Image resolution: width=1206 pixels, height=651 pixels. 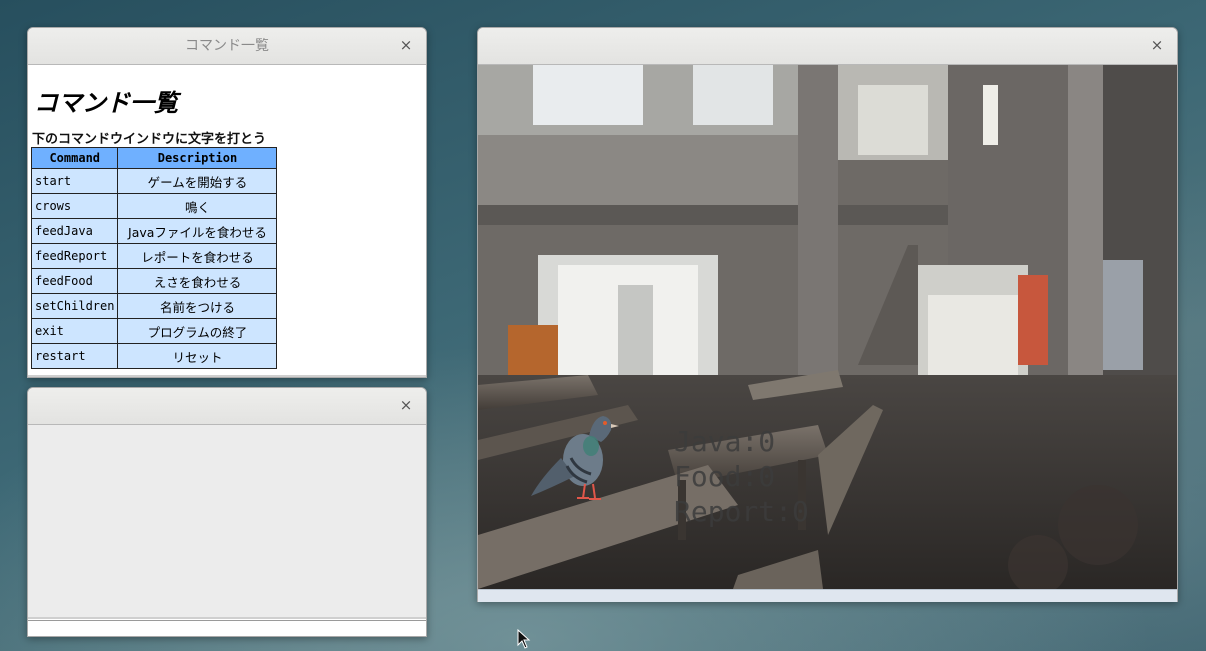 What do you see at coordinates (725, 476) in the screenshot?
I see `food-counter: Food:0` at bounding box center [725, 476].